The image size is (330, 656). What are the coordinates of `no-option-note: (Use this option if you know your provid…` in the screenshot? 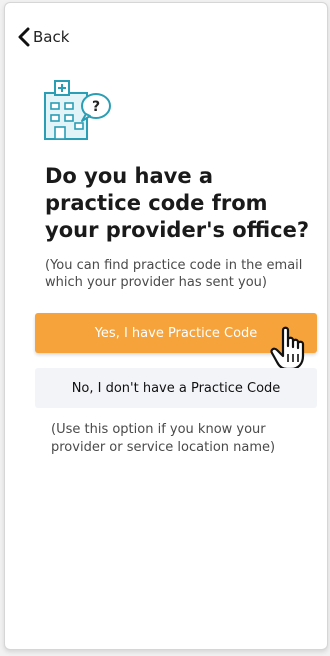 It's located at (163, 438).